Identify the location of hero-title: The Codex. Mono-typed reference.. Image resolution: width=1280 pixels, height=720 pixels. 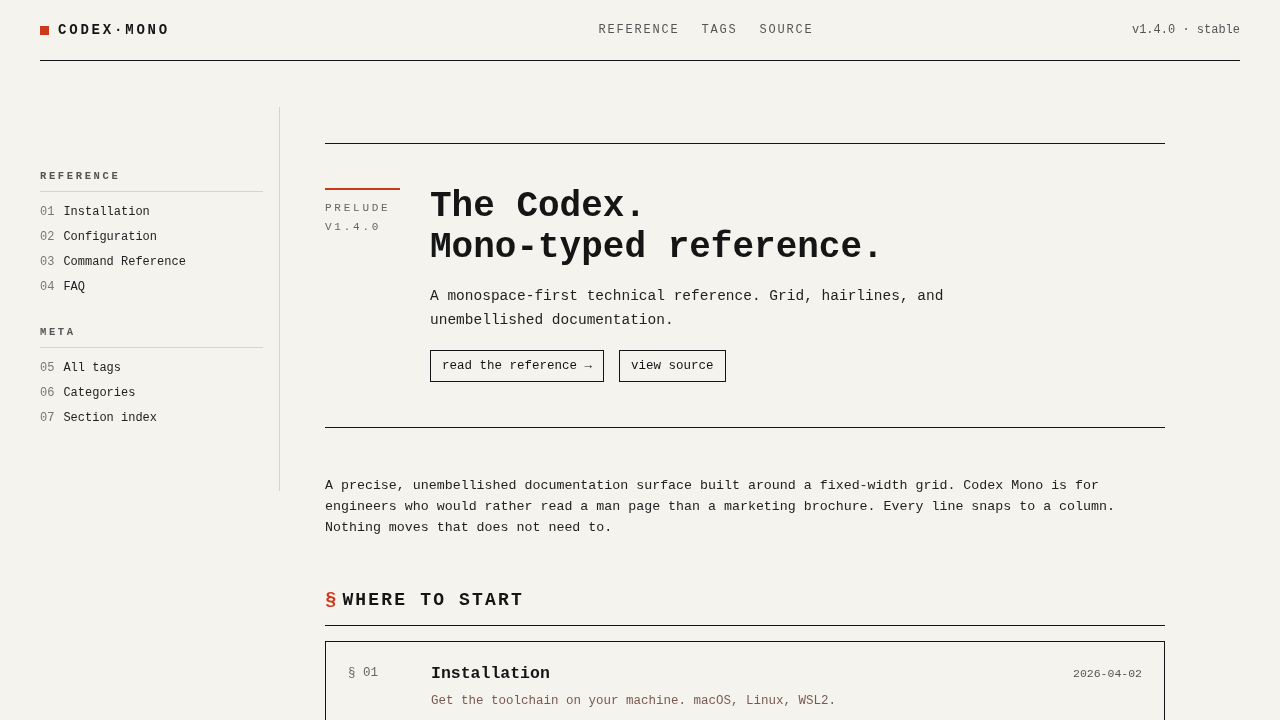
(657, 227).